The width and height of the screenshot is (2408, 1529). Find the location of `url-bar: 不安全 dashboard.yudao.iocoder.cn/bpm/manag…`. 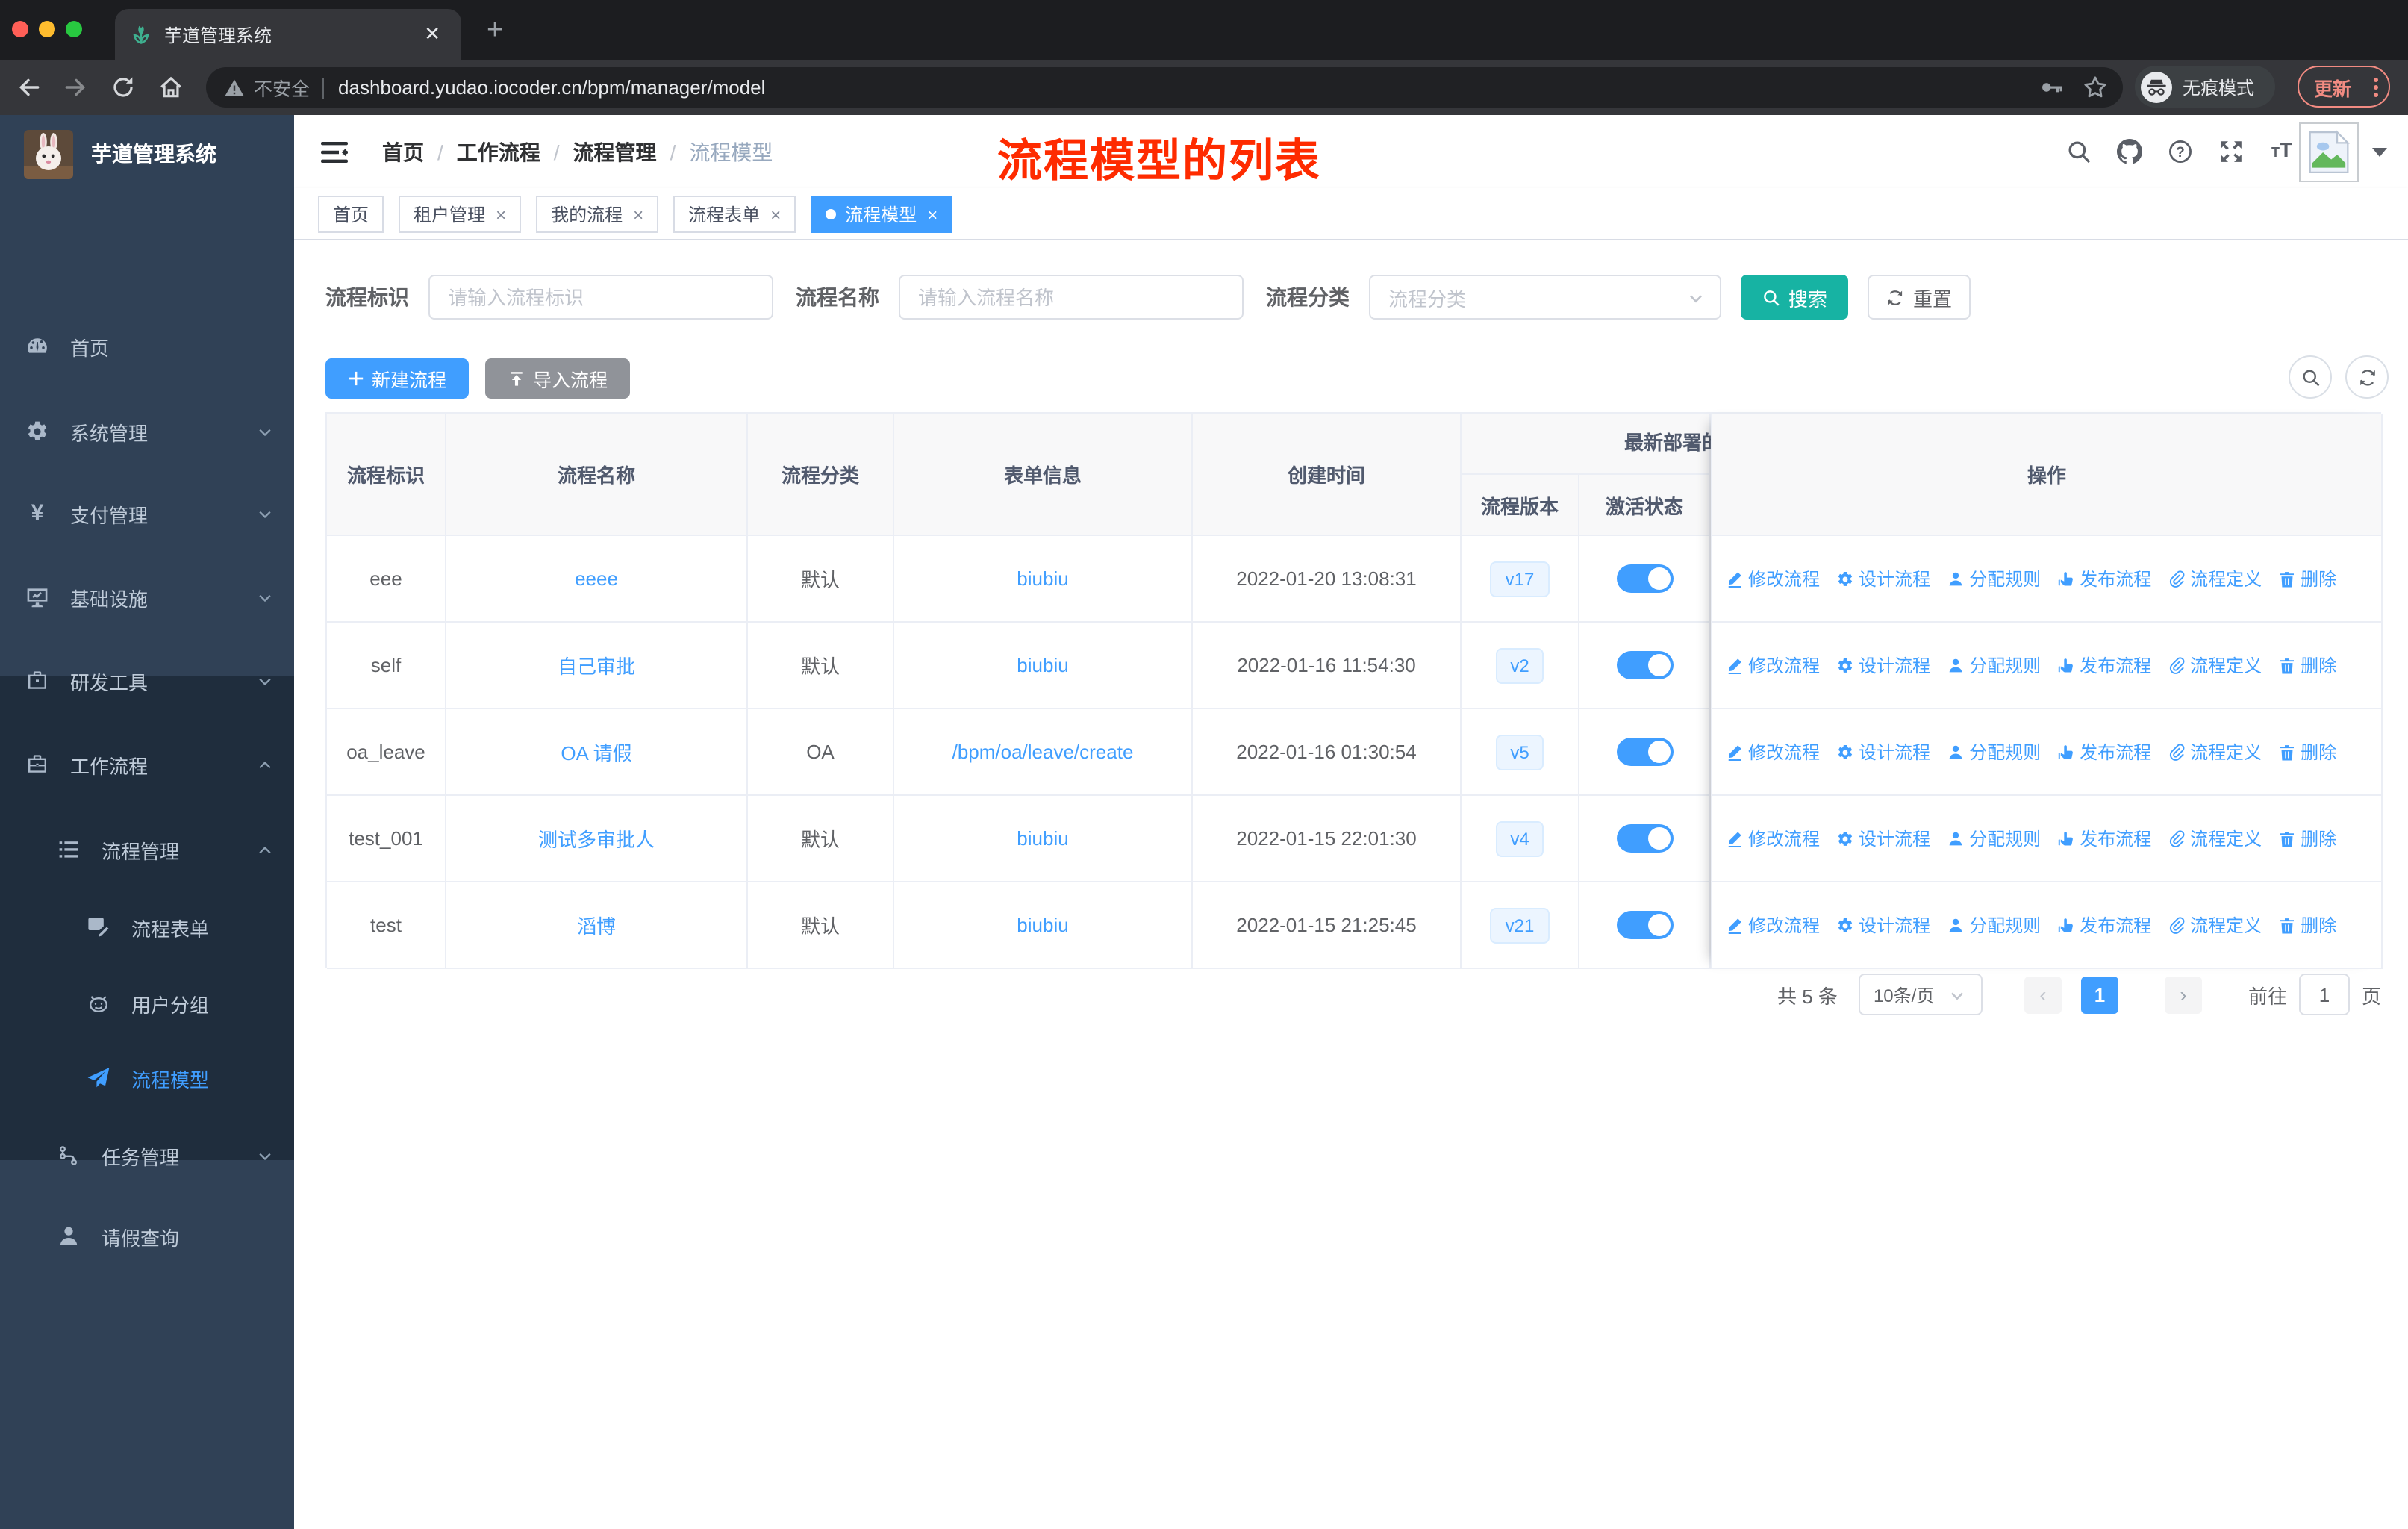

url-bar: 不安全 dashboard.yudao.iocoder.cn/bpm/manag… is located at coordinates (1164, 87).